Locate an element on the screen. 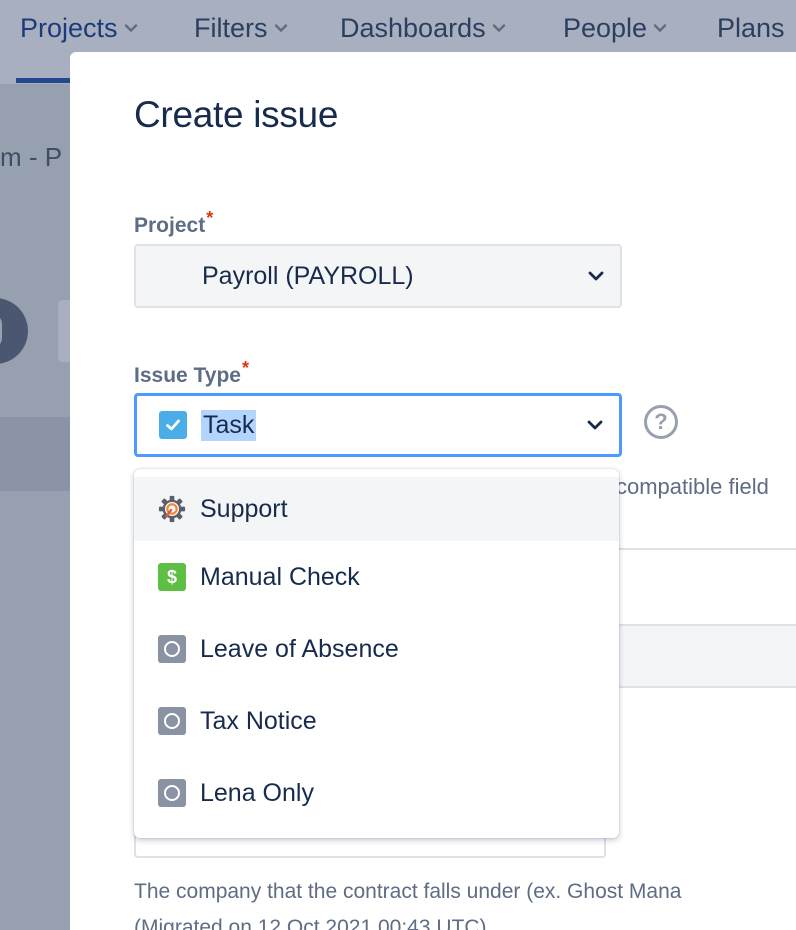  nav-plans-label: Plans is located at coordinates (751, 27).